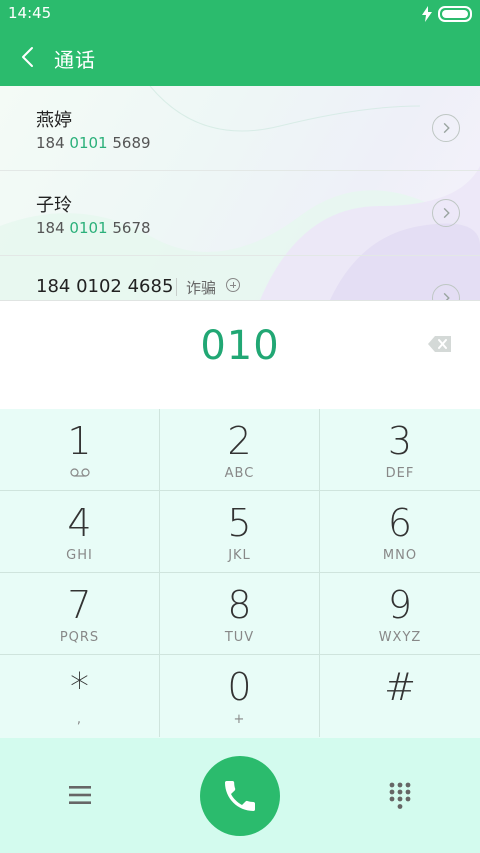  What do you see at coordinates (233, 285) in the screenshot?
I see `add-tag-icon` at bounding box center [233, 285].